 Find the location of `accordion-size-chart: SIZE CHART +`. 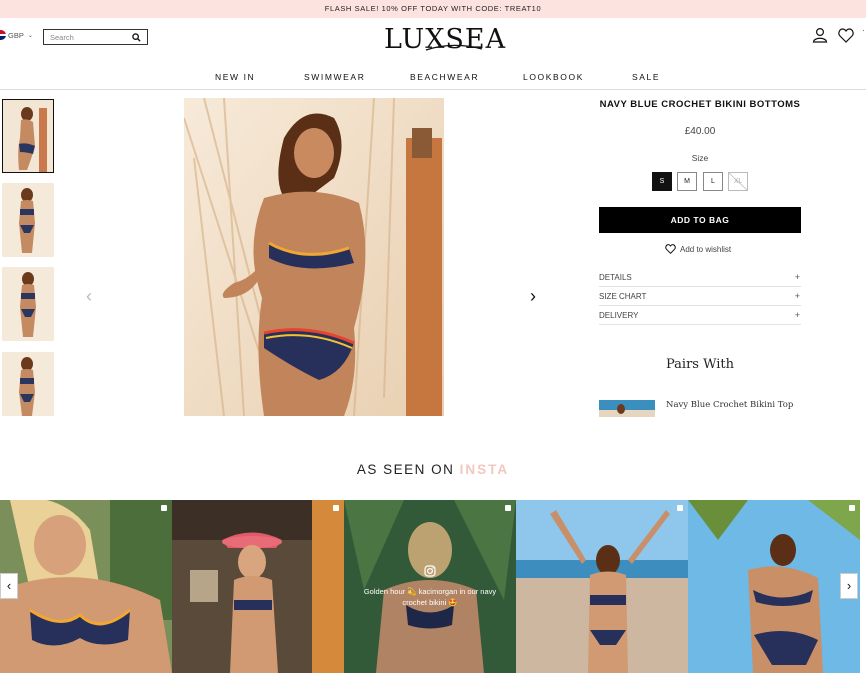

accordion-size-chart: SIZE CHART + is located at coordinates (700, 296).